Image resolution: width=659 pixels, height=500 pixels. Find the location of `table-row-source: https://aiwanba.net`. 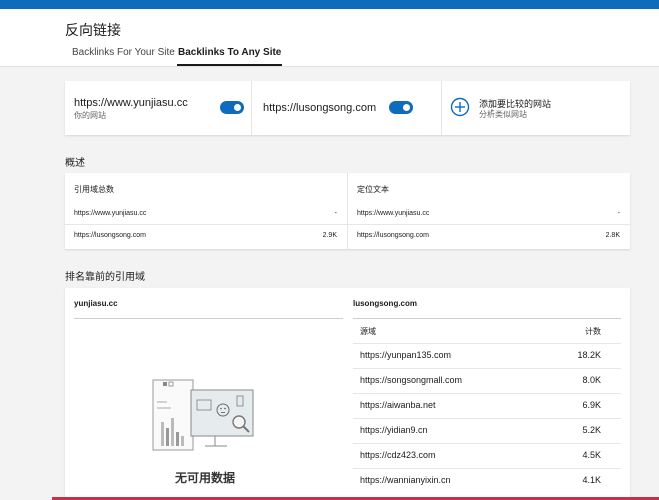

table-row-source: https://aiwanba.net is located at coordinates (398, 405).